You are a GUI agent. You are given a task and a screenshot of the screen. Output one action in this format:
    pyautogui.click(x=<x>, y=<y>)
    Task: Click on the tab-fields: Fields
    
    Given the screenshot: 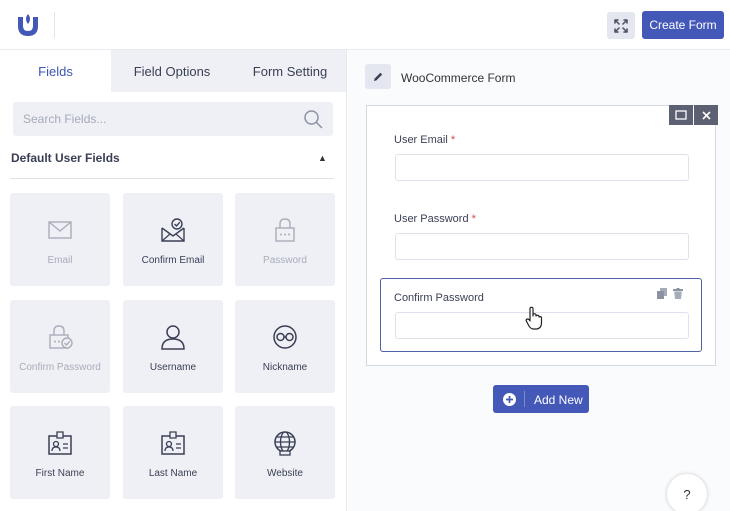 What is the action you would take?
    pyautogui.click(x=55, y=71)
    